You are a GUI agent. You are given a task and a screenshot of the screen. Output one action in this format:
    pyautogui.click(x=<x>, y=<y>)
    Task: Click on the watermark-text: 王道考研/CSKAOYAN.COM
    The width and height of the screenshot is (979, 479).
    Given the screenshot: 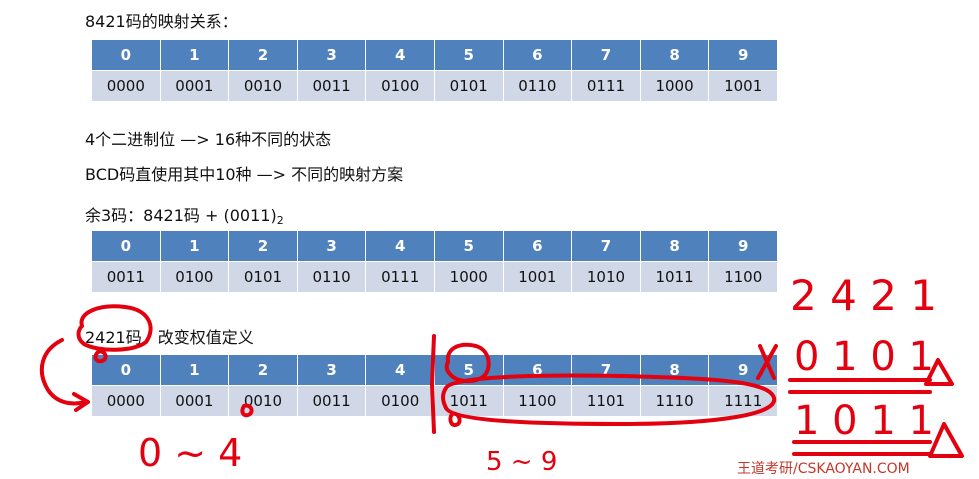 What is the action you would take?
    pyautogui.click(x=823, y=469)
    